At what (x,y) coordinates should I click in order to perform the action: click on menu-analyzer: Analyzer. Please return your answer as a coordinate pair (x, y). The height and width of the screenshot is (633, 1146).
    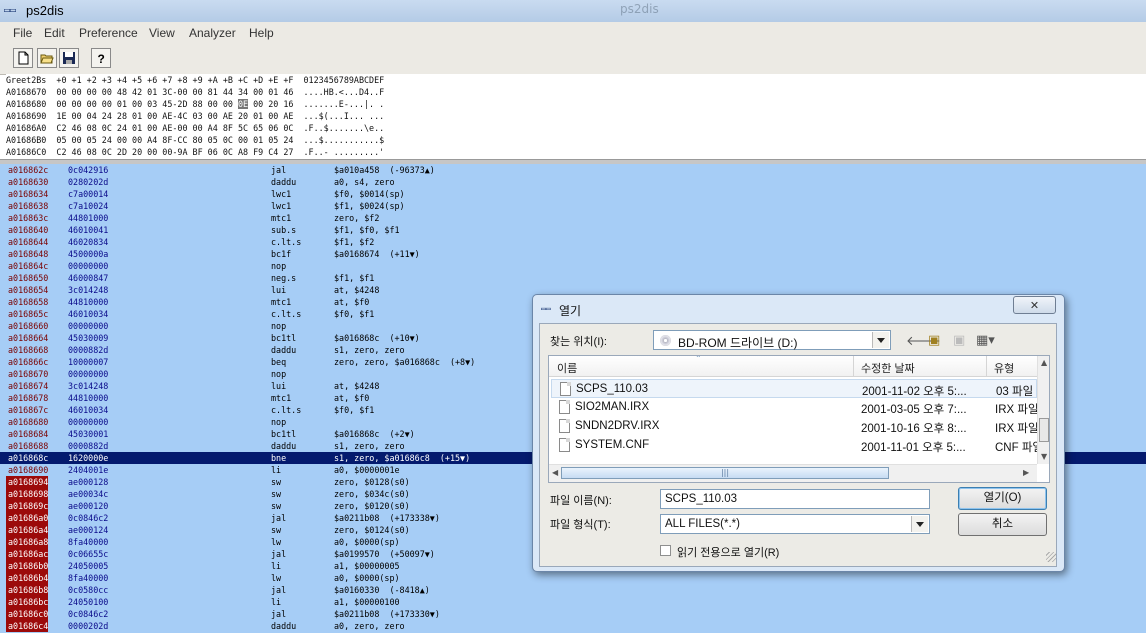
    Looking at the image, I should click on (212, 33).